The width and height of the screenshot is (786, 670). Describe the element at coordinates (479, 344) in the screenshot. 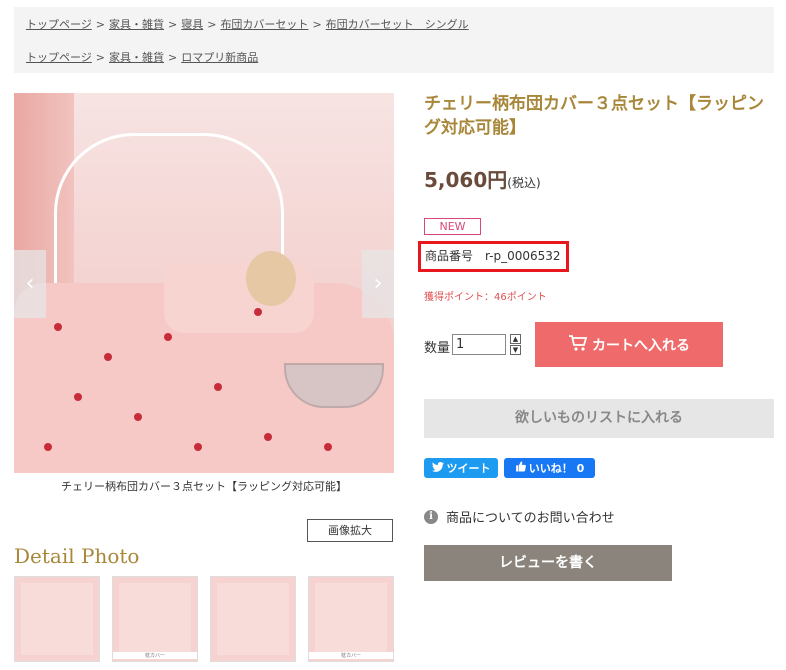

I see `quantity-input` at that location.